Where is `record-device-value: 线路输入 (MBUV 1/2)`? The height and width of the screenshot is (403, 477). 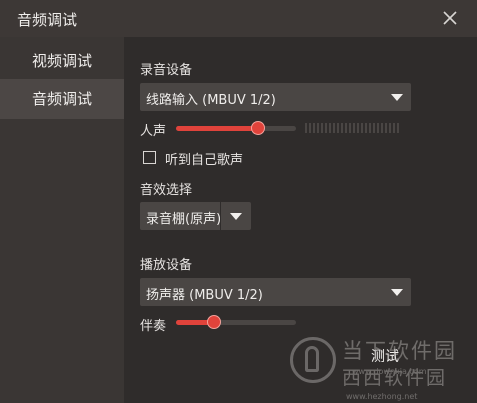 record-device-value: 线路输入 (MBUV 1/2) is located at coordinates (211, 100).